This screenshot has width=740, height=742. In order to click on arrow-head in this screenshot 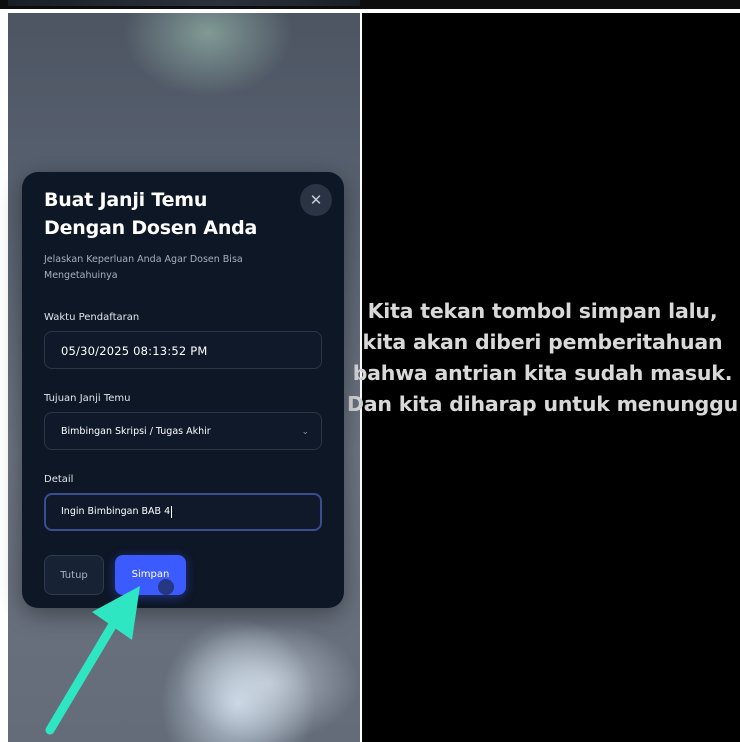, I will do `click(116, 613)`.